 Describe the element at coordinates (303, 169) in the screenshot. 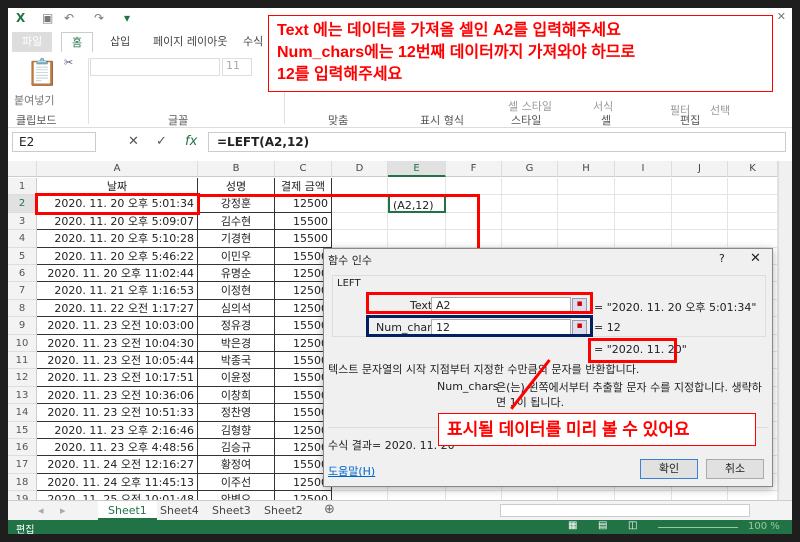

I see `column-header-c: C` at that location.